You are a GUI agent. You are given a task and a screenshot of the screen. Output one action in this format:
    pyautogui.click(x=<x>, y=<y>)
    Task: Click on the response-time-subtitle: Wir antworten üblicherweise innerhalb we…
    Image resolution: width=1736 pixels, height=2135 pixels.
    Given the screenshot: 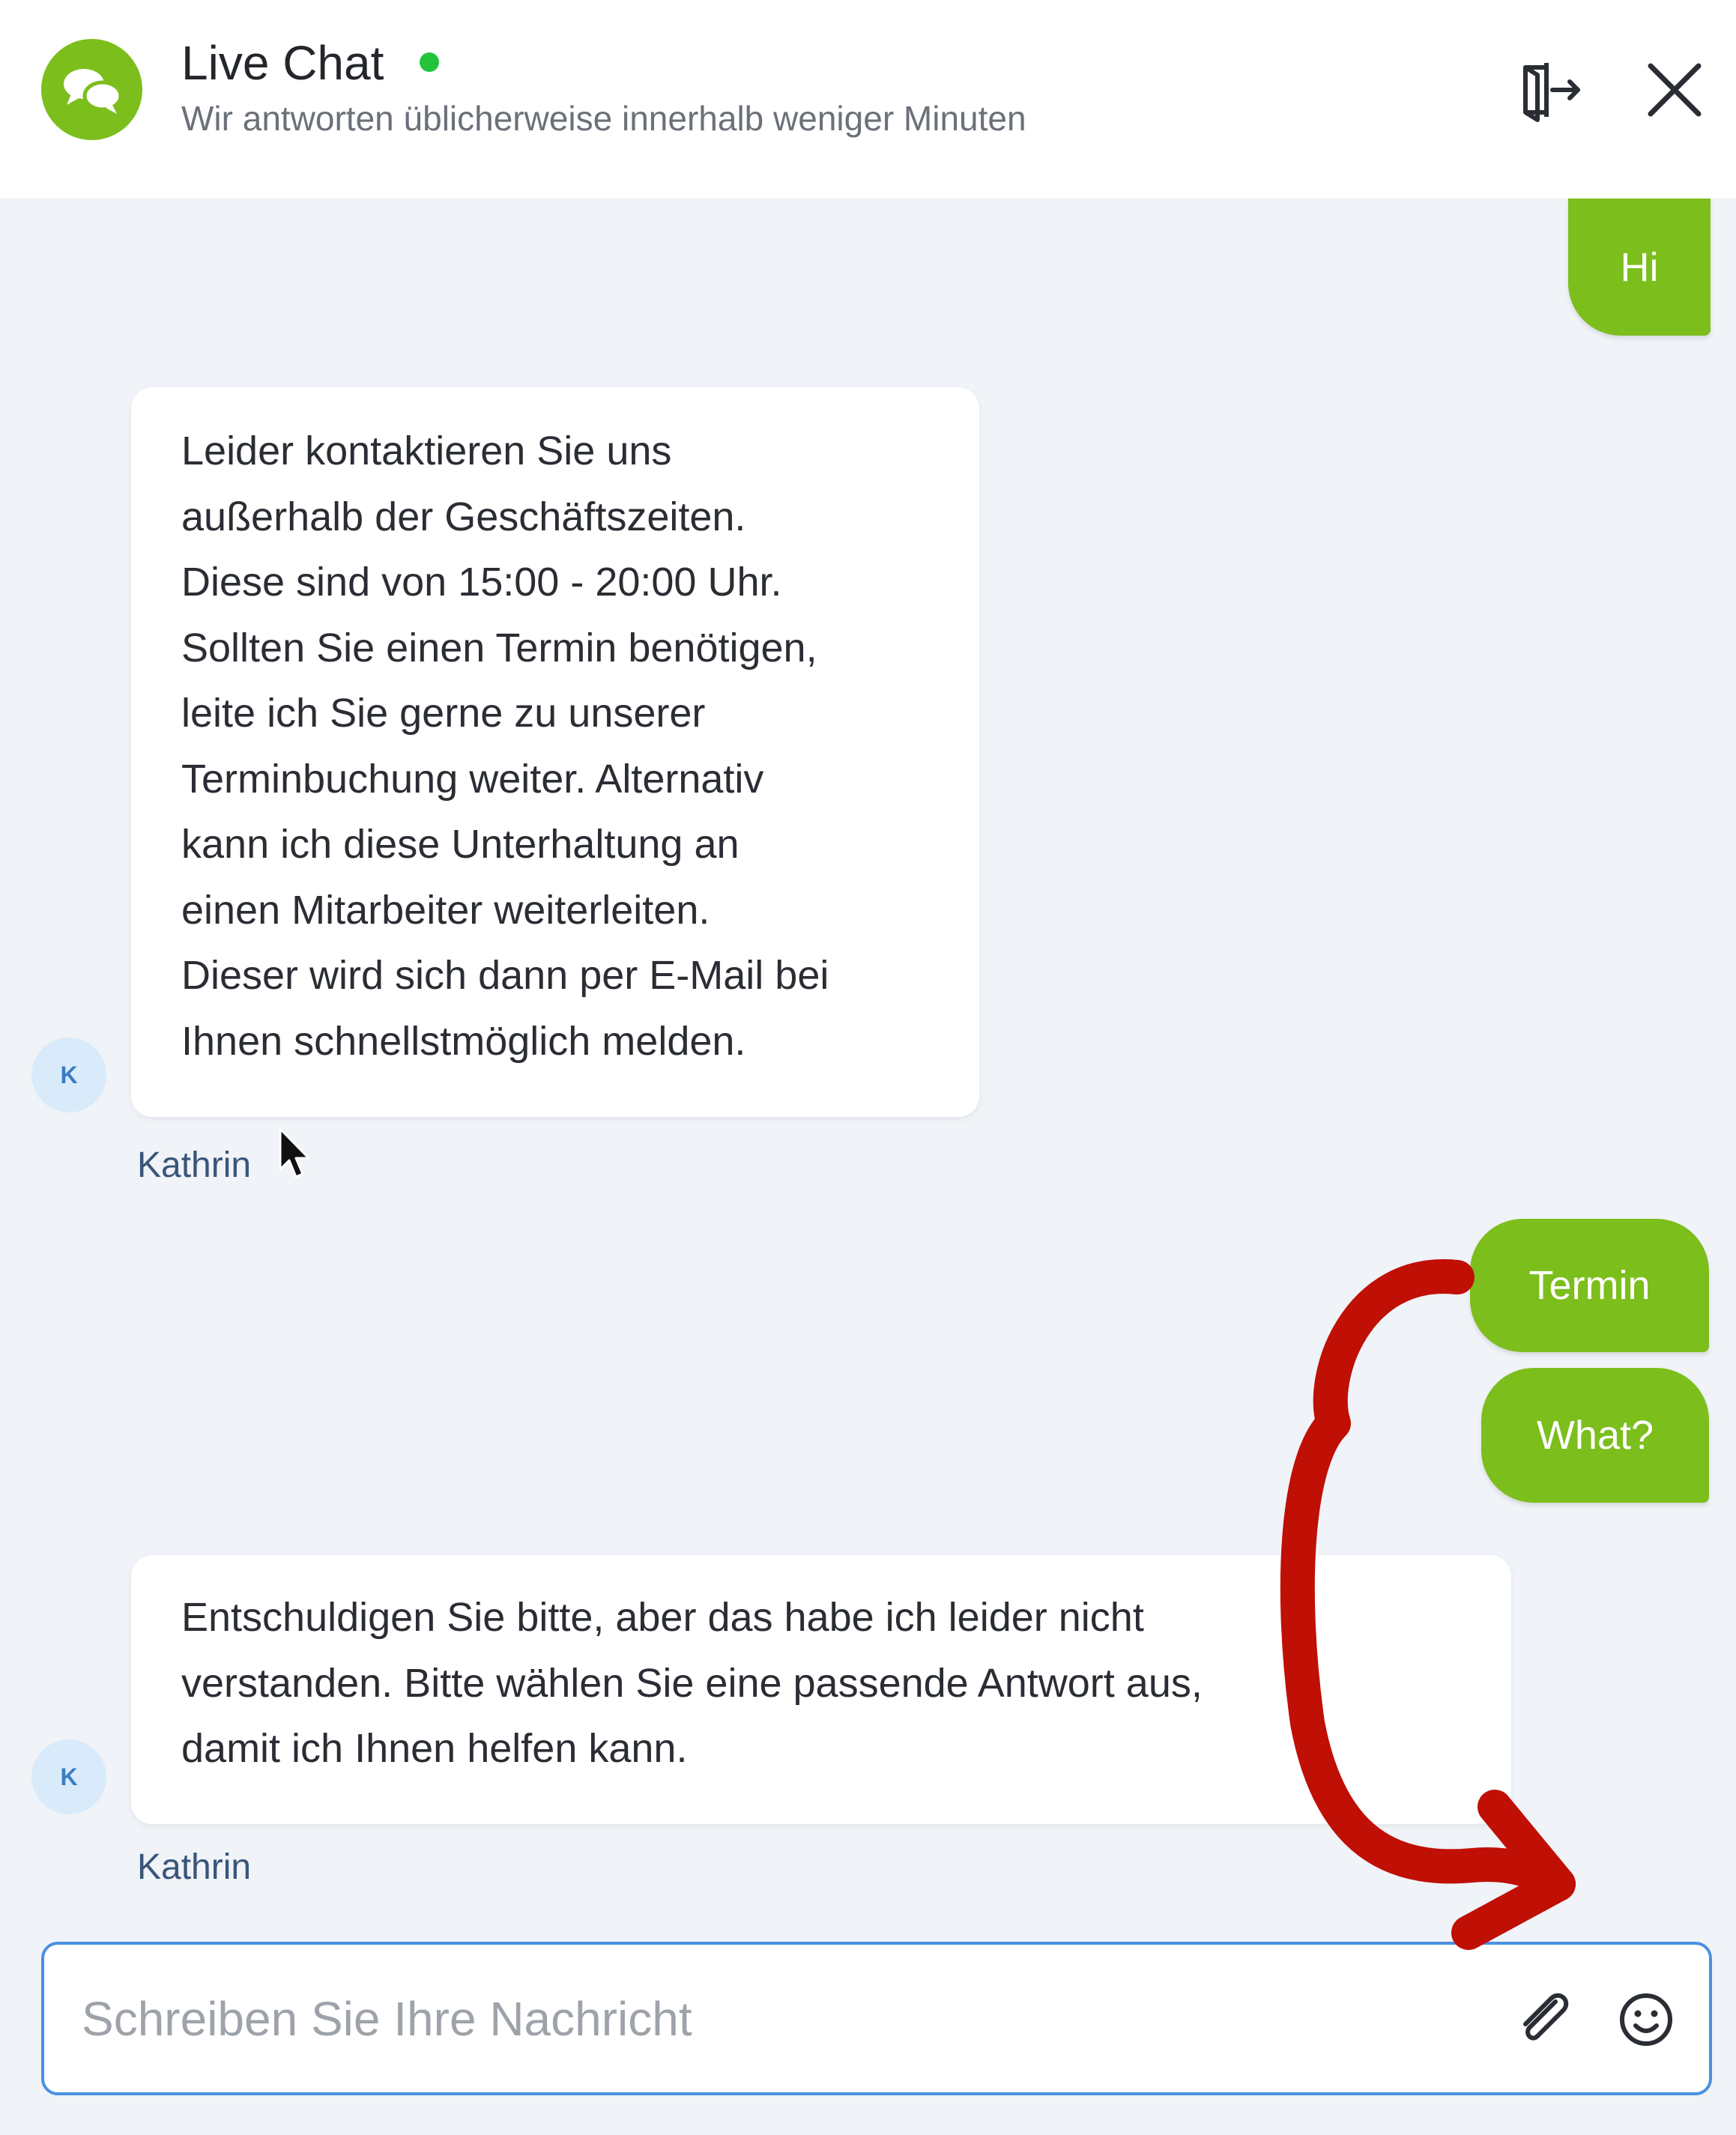 What is the action you would take?
    pyautogui.click(x=603, y=118)
    